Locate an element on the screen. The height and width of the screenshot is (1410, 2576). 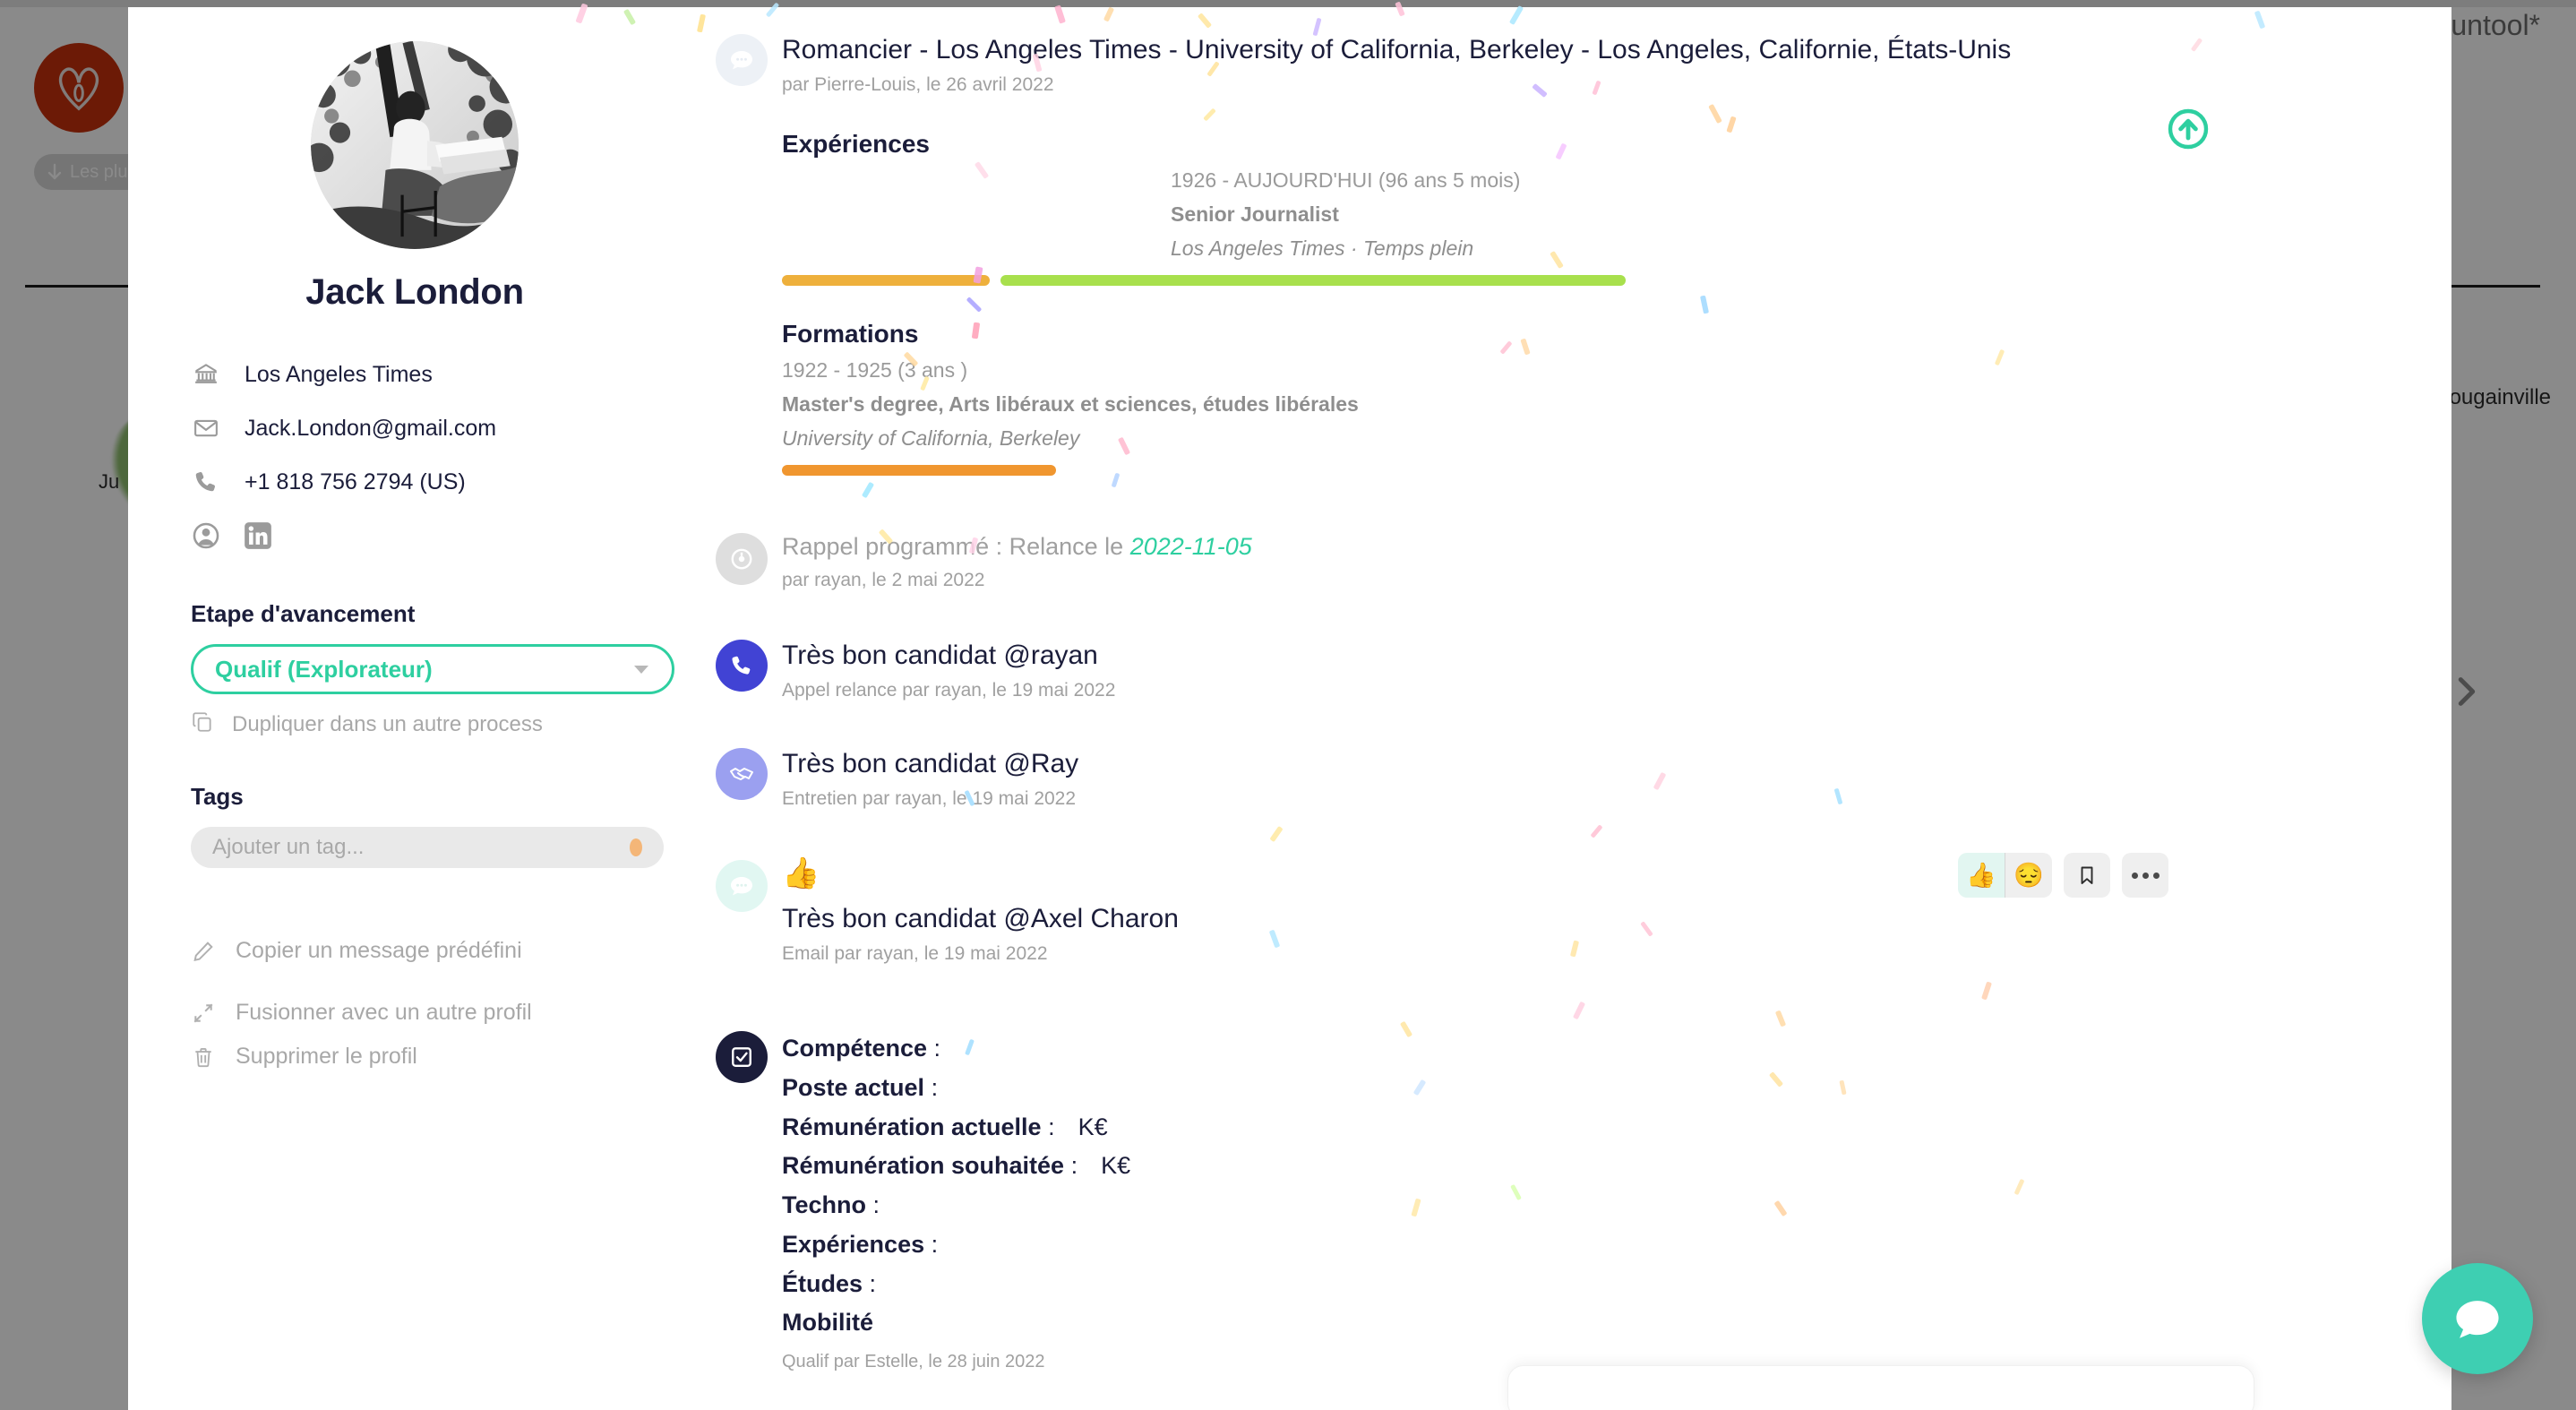
delete-profile-action: Supprimer le profil is located at coordinates (415, 1057).